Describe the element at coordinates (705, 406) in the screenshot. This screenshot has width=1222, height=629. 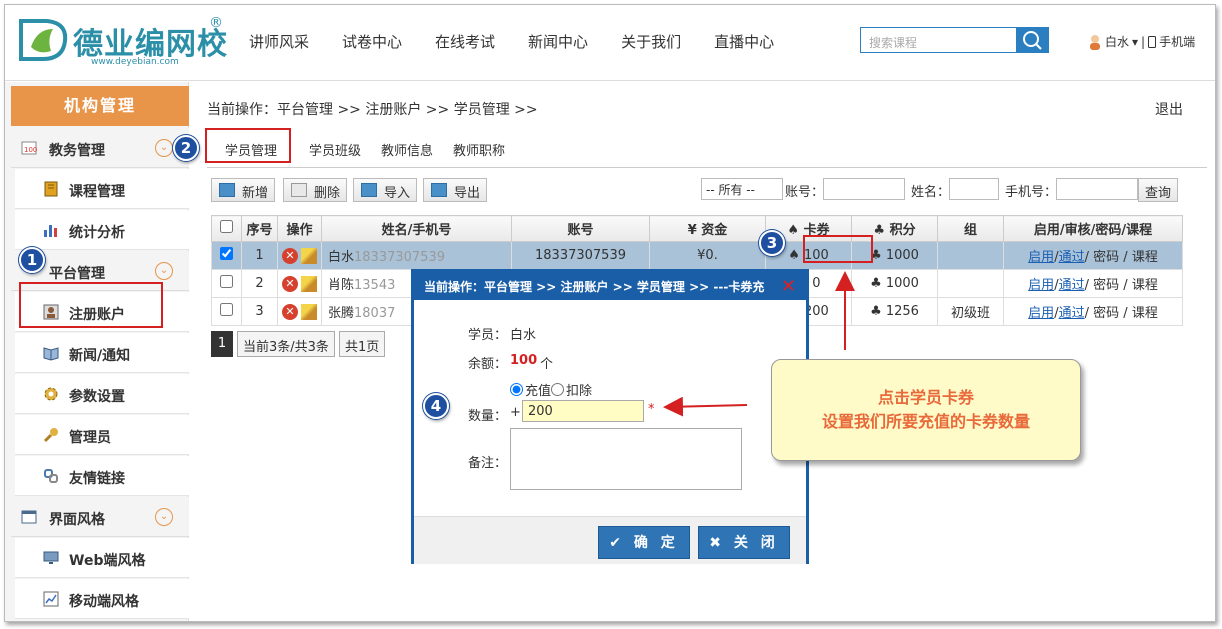
I see `arrow-to-quantity` at that location.